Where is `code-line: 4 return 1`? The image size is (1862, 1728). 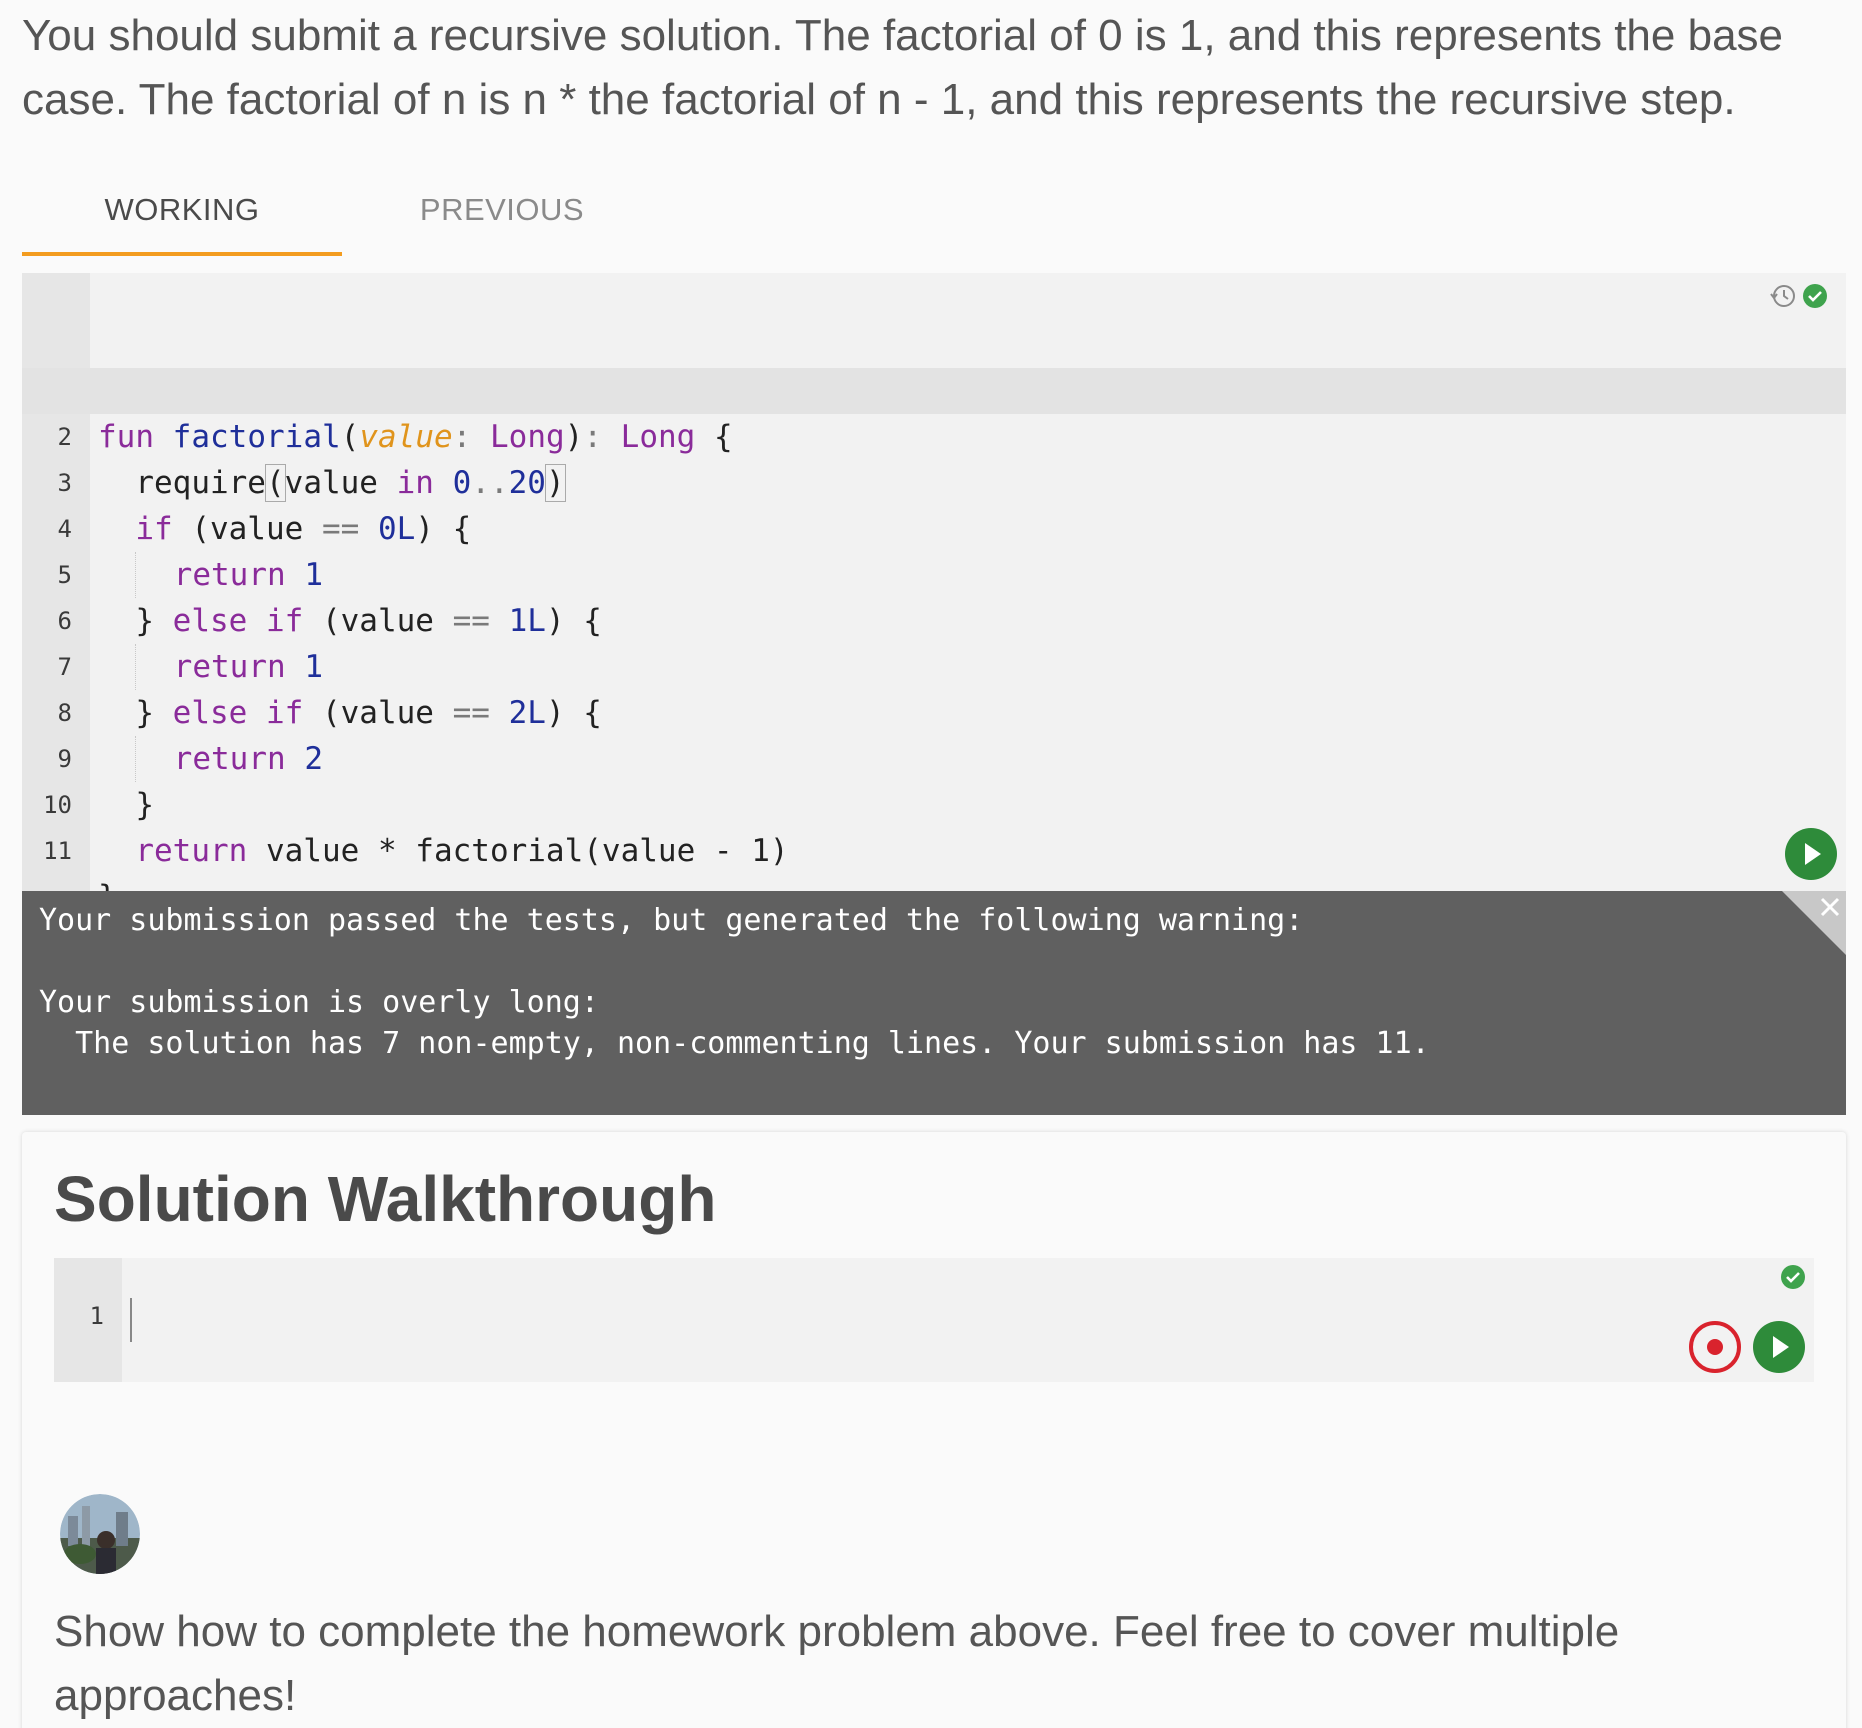
code-line: 4 return 1 is located at coordinates (934, 529).